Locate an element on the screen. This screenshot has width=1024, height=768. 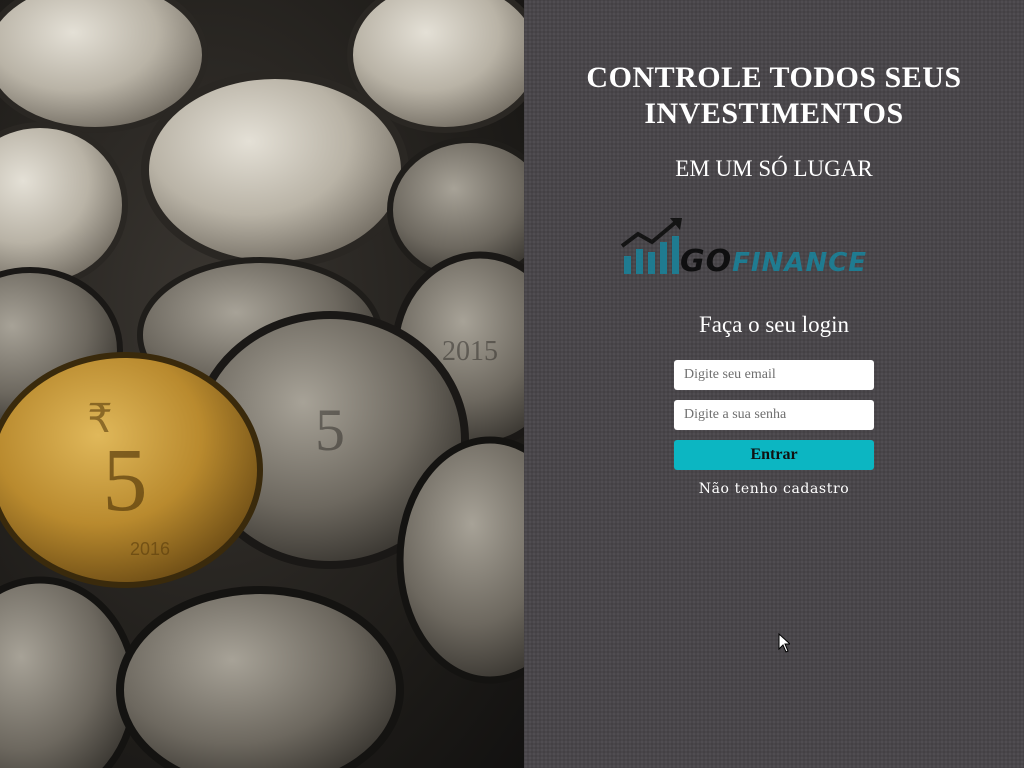
svg-text: 2015 is located at coordinates (470, 351).